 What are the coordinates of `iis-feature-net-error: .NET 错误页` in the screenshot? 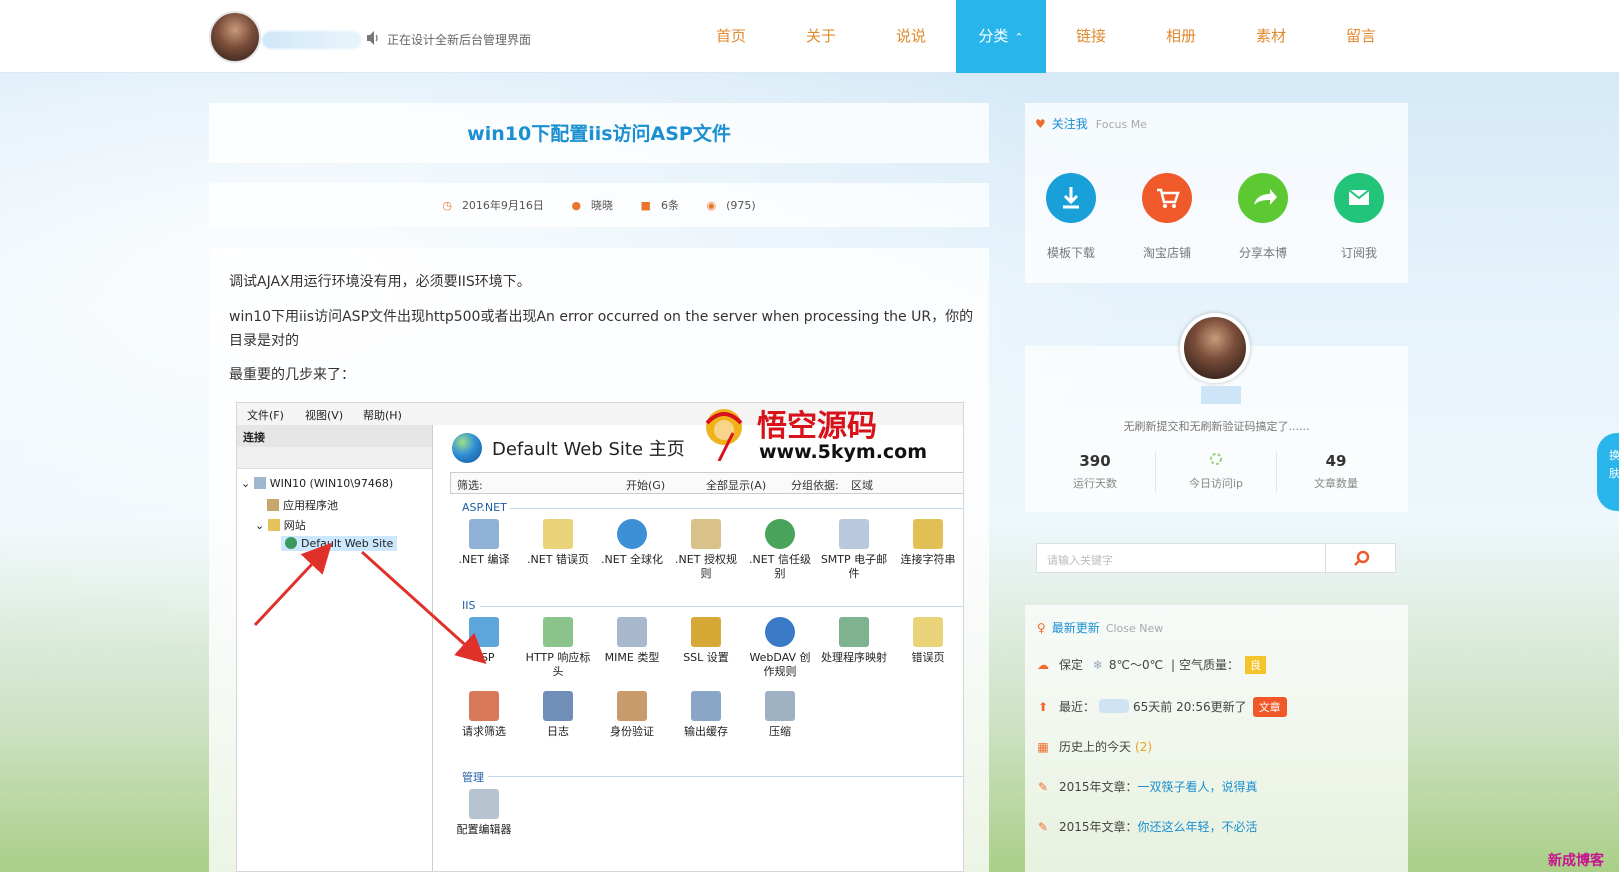 It's located at (558, 543).